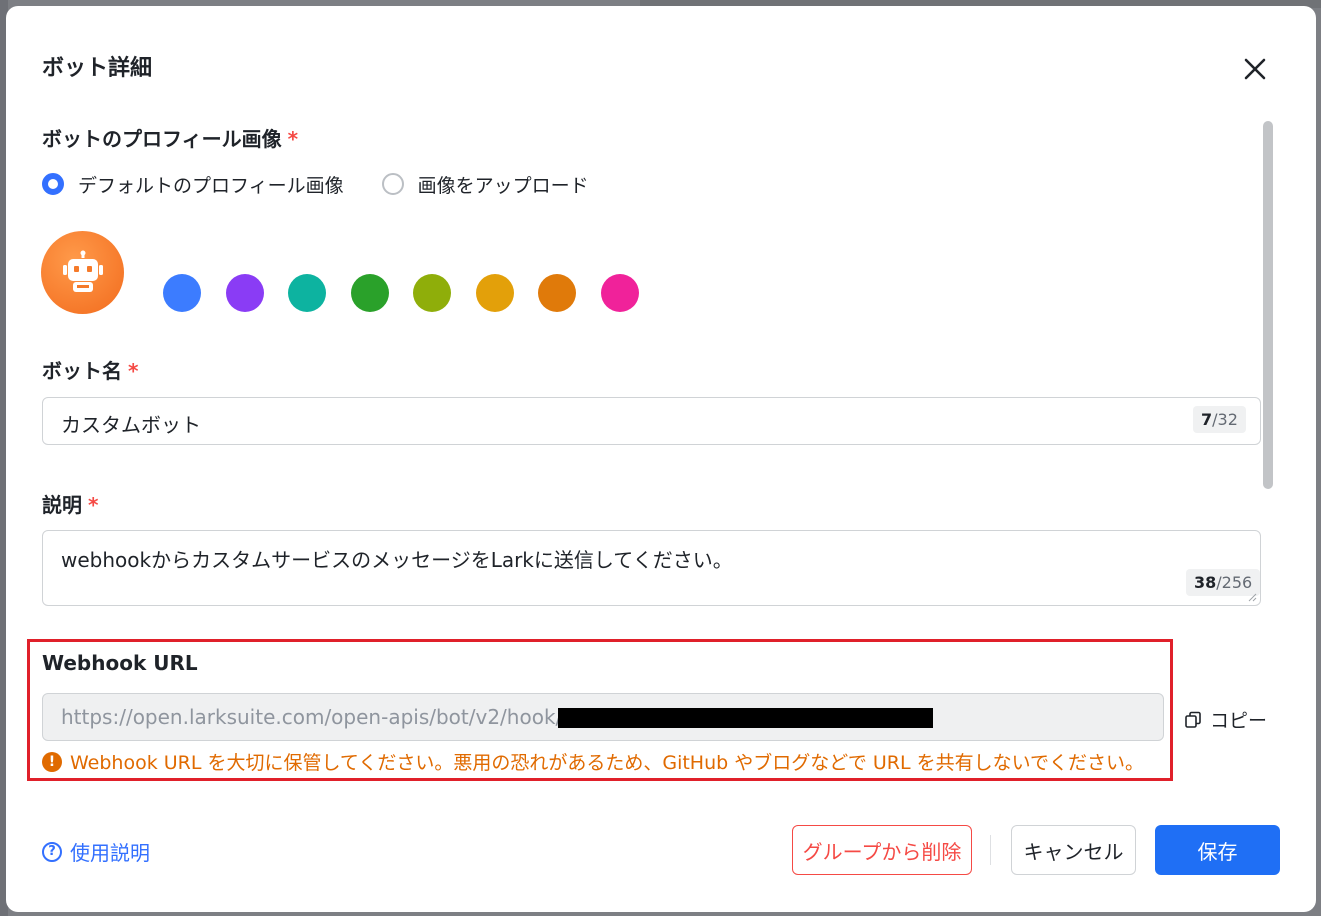 The height and width of the screenshot is (916, 1321). Describe the element at coordinates (392, 184) in the screenshot. I see `radio-unchecked-icon` at that location.